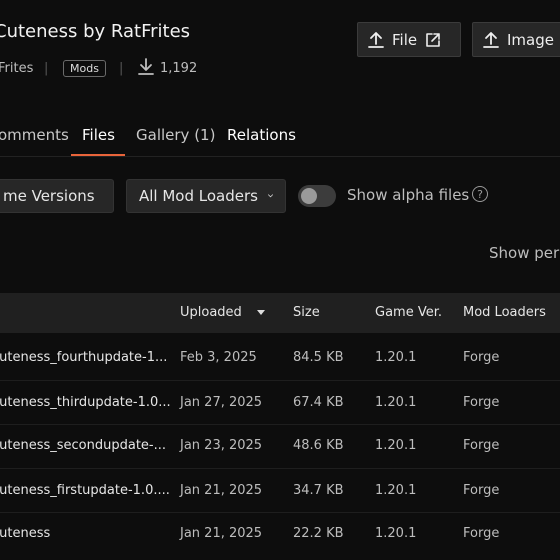  What do you see at coordinates (270, 196) in the screenshot?
I see `chevron-down-icon` at bounding box center [270, 196].